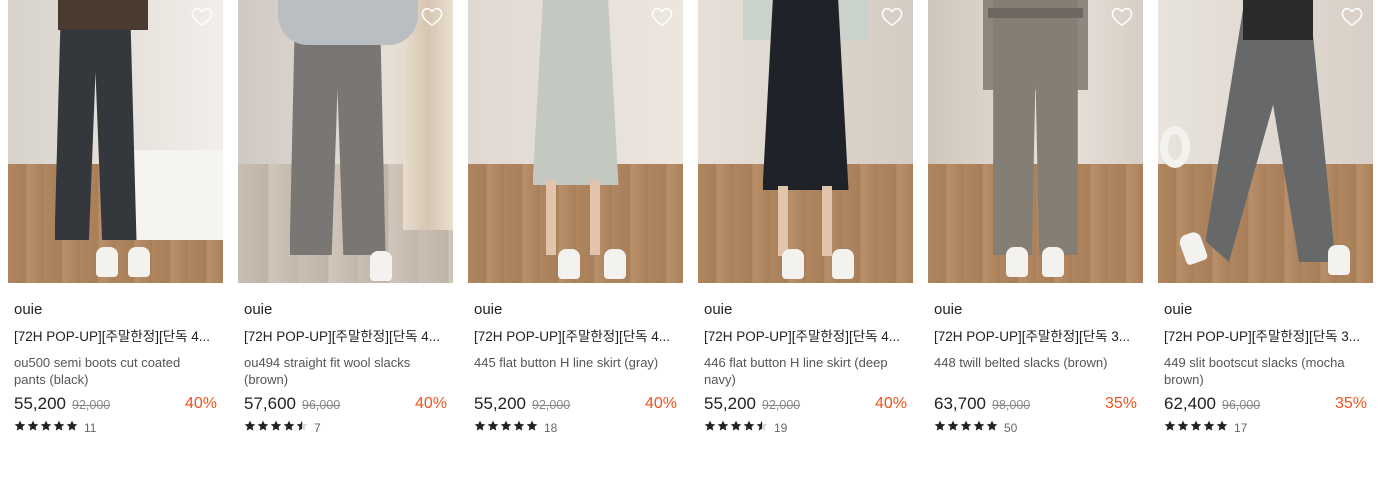  I want to click on review-count: 19, so click(781, 428).